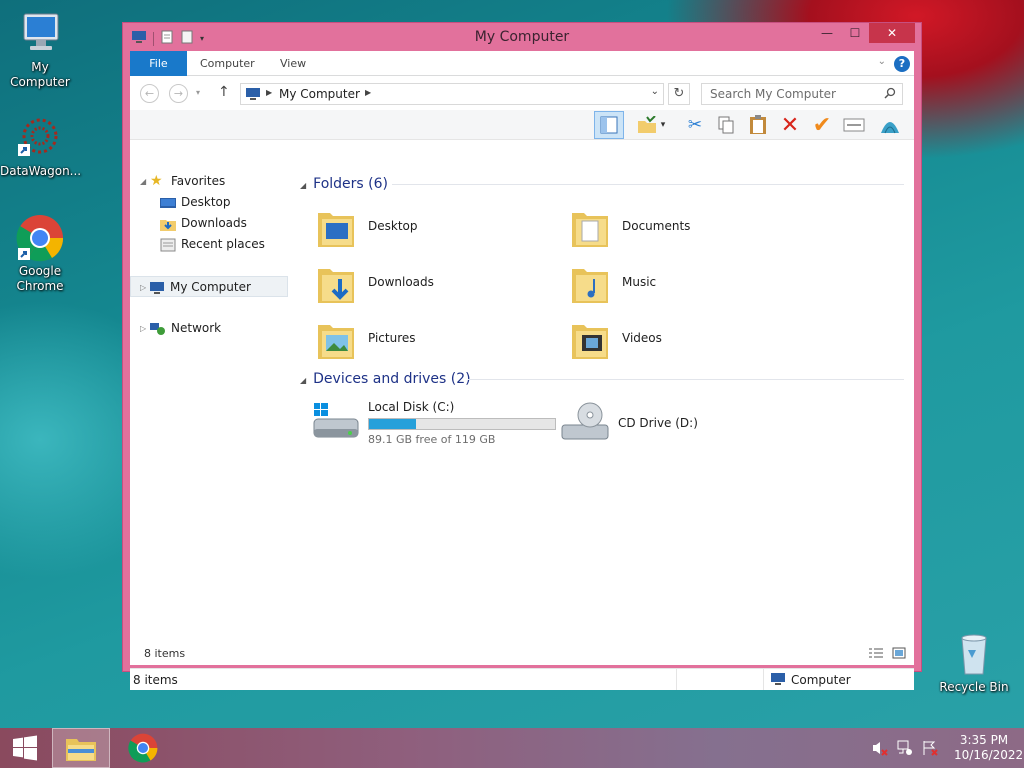 Image resolution: width=1024 pixels, height=768 pixels. I want to click on folder-label: Documents, so click(656, 226).